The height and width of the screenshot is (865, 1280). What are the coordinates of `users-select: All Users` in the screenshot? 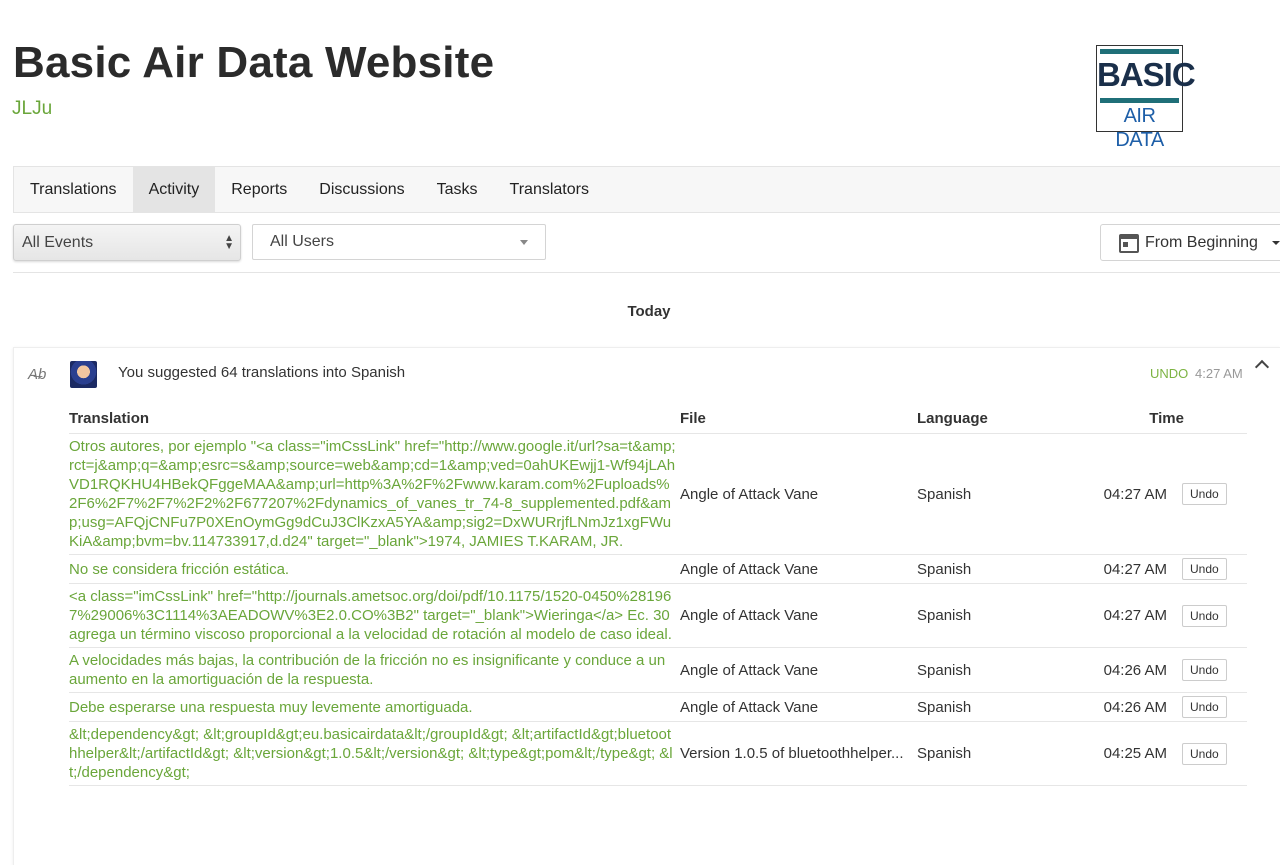 It's located at (399, 242).